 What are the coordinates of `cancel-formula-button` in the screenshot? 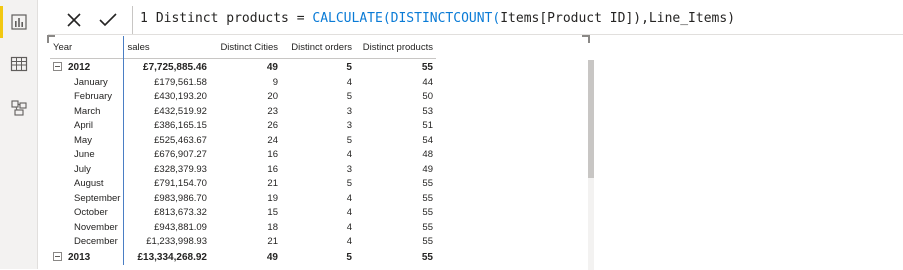 It's located at (74, 20).